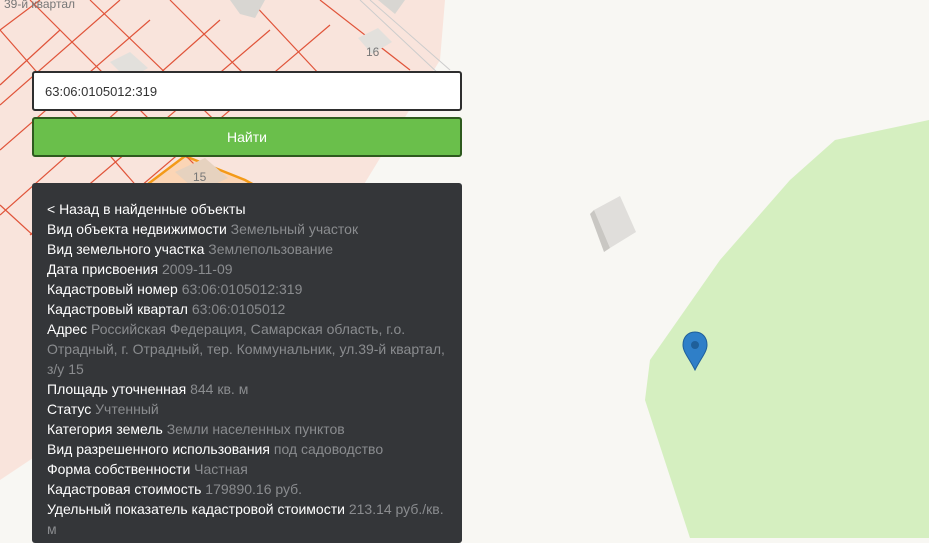 The height and width of the screenshot is (543, 929). I want to click on property-value: Земли населенных пунктов, so click(255, 429).